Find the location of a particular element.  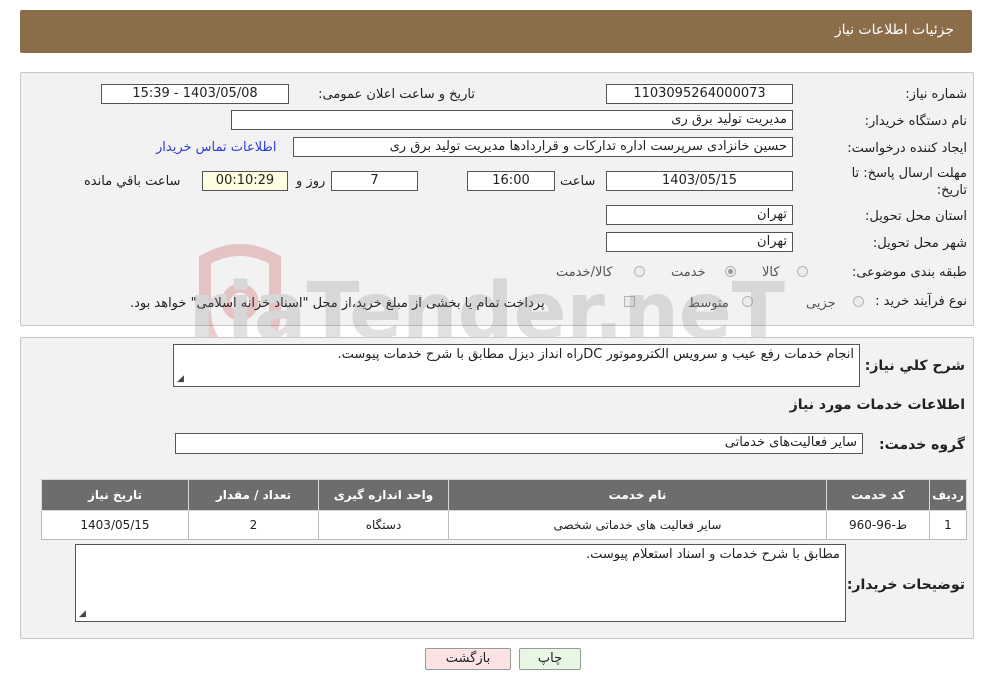

announce-date-field: 1403/05/08 - 15:39 is located at coordinates (195, 94).